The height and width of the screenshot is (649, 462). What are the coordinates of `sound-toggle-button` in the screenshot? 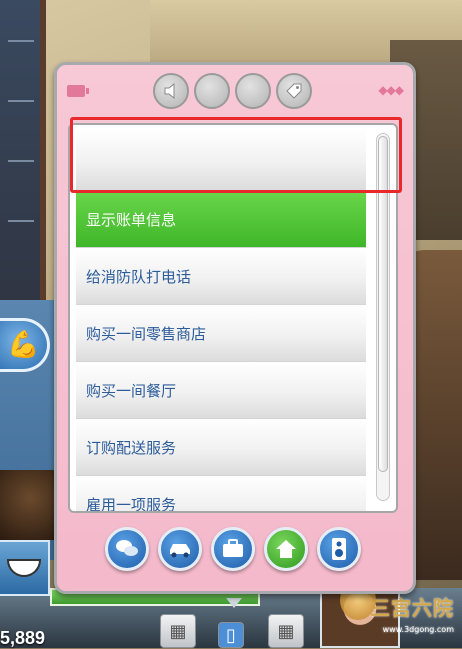 It's located at (171, 91).